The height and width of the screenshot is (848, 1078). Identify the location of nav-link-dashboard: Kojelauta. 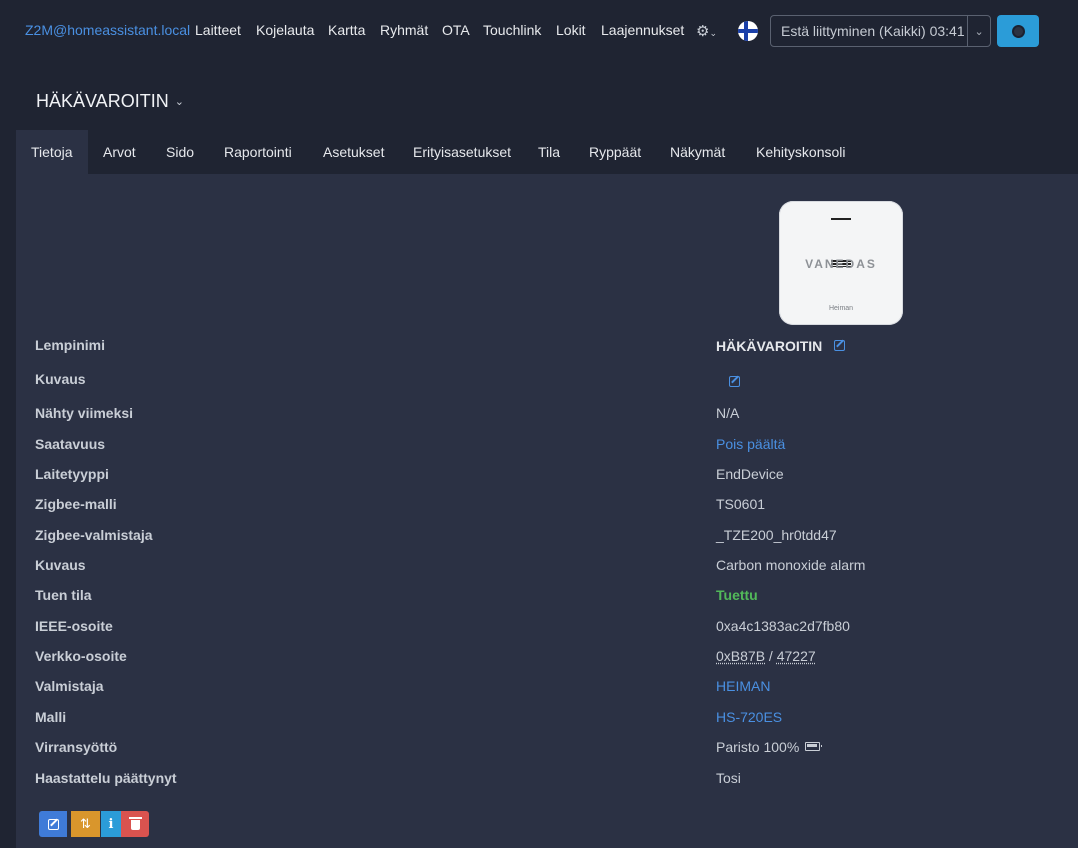
(285, 30).